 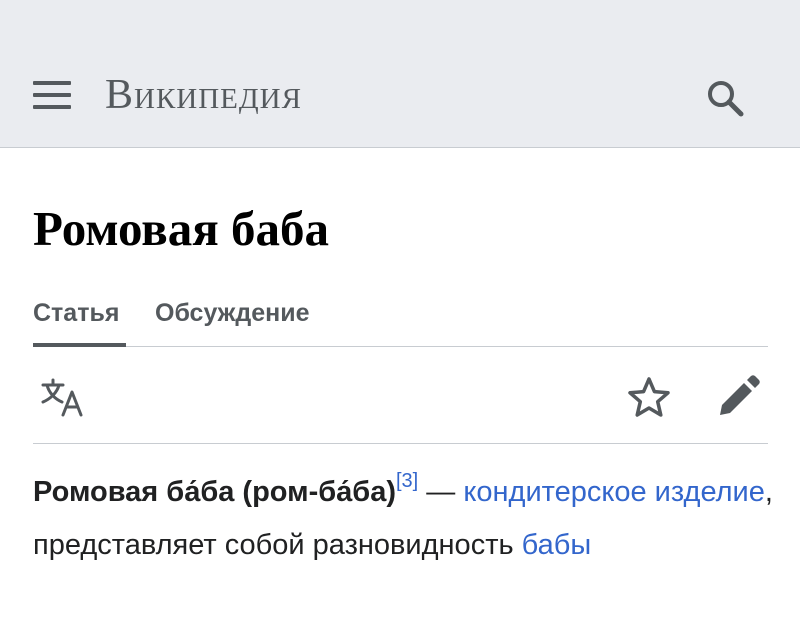 What do you see at coordinates (725, 98) in the screenshot?
I see `search-icon` at bounding box center [725, 98].